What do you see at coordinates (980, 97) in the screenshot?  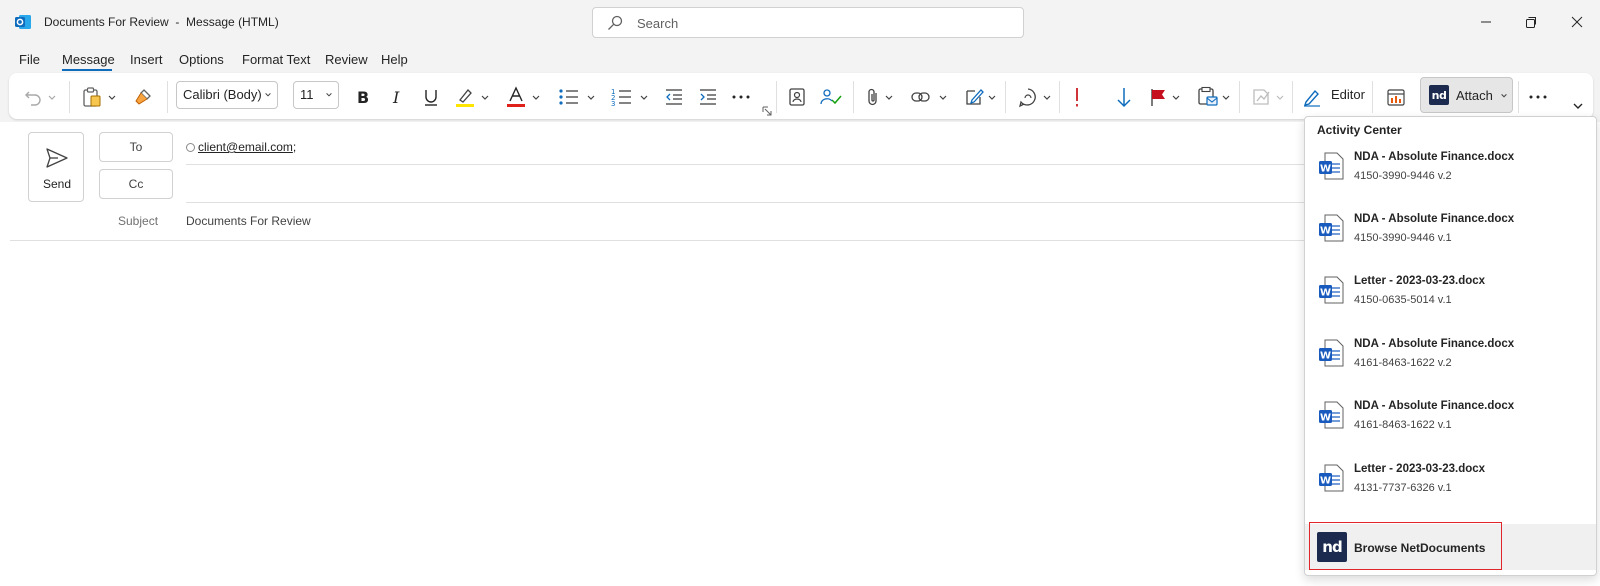 I see `signature-button` at bounding box center [980, 97].